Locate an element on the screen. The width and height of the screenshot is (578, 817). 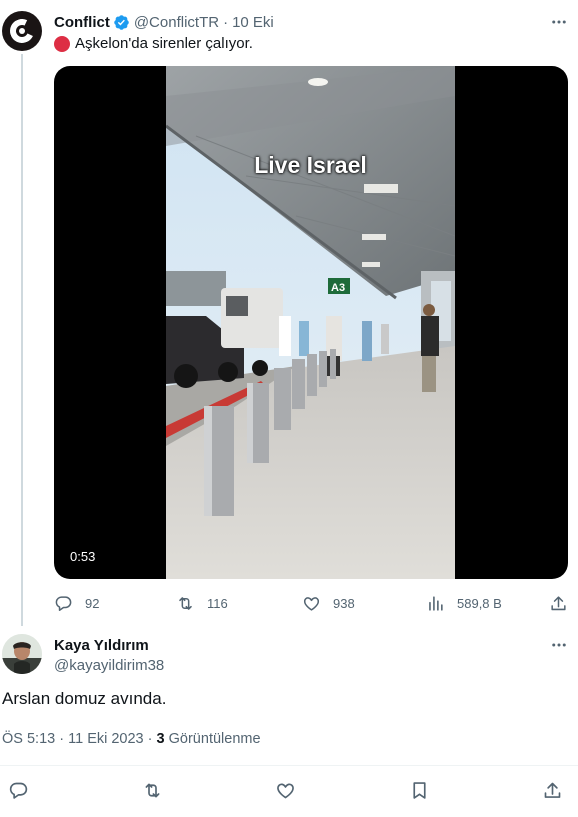
reply-time: ÖS 5:13 is located at coordinates (28, 739).